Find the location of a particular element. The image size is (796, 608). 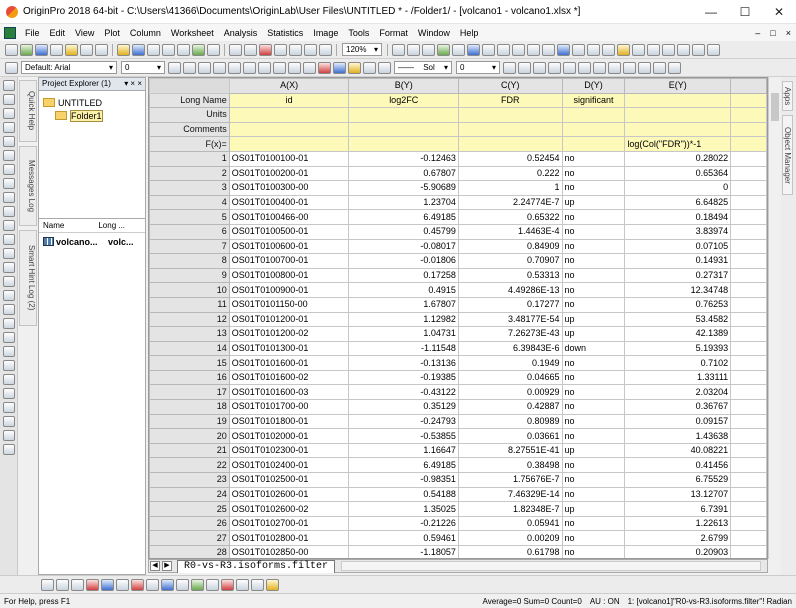

row-header: 22 is located at coordinates (189, 465).